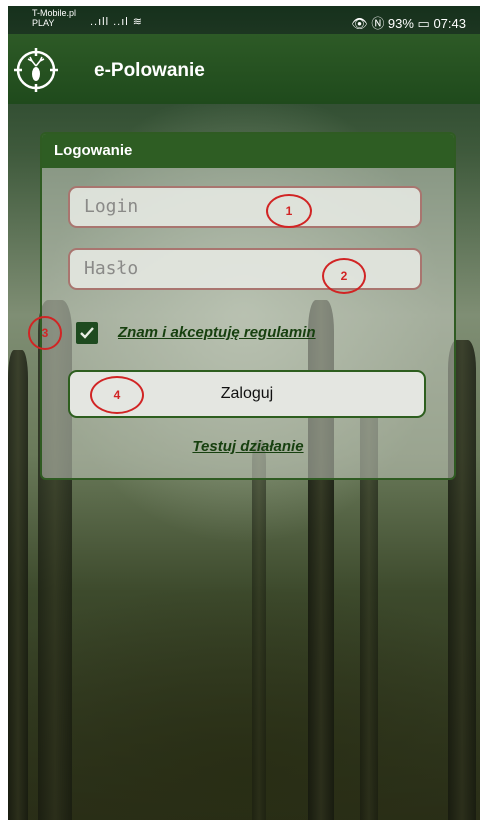 Image resolution: width=482 pixels, height=826 pixels. I want to click on password-input: Hasło, so click(245, 269).